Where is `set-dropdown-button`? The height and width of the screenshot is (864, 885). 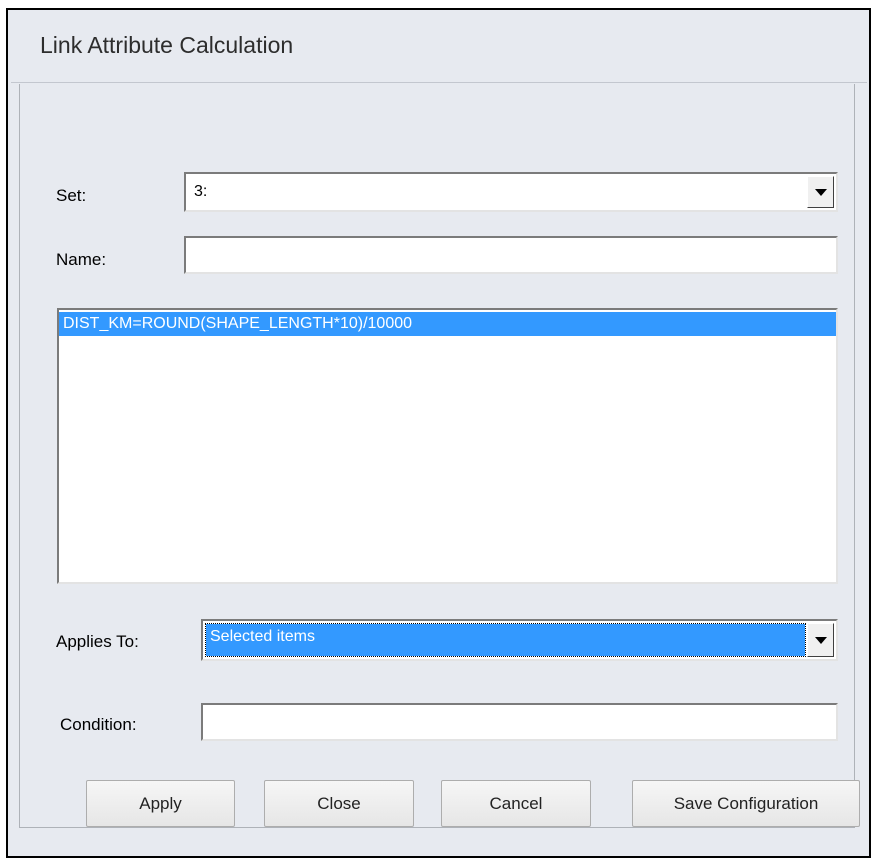 set-dropdown-button is located at coordinates (820, 192).